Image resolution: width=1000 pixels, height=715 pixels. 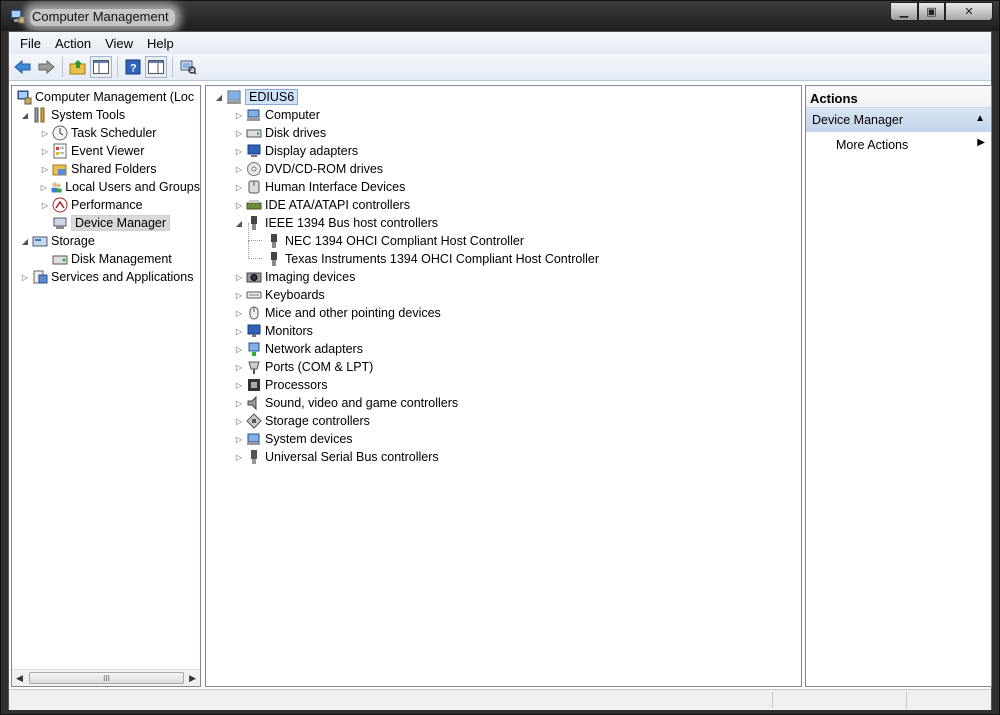 I want to click on show-hide-tree-icon, so click(x=101, y=67).